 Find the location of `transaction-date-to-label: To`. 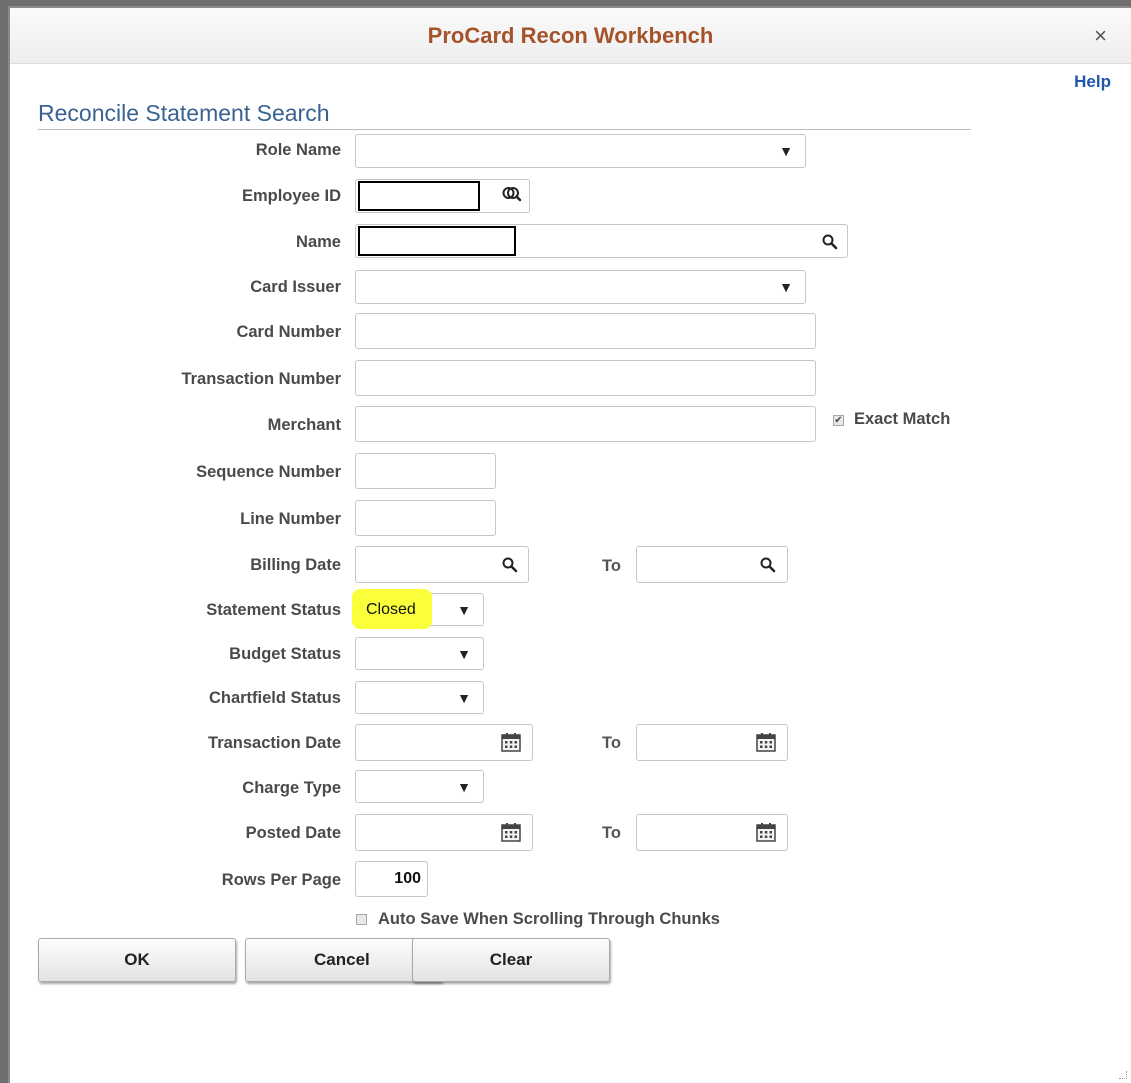

transaction-date-to-label: To is located at coordinates (611, 743).